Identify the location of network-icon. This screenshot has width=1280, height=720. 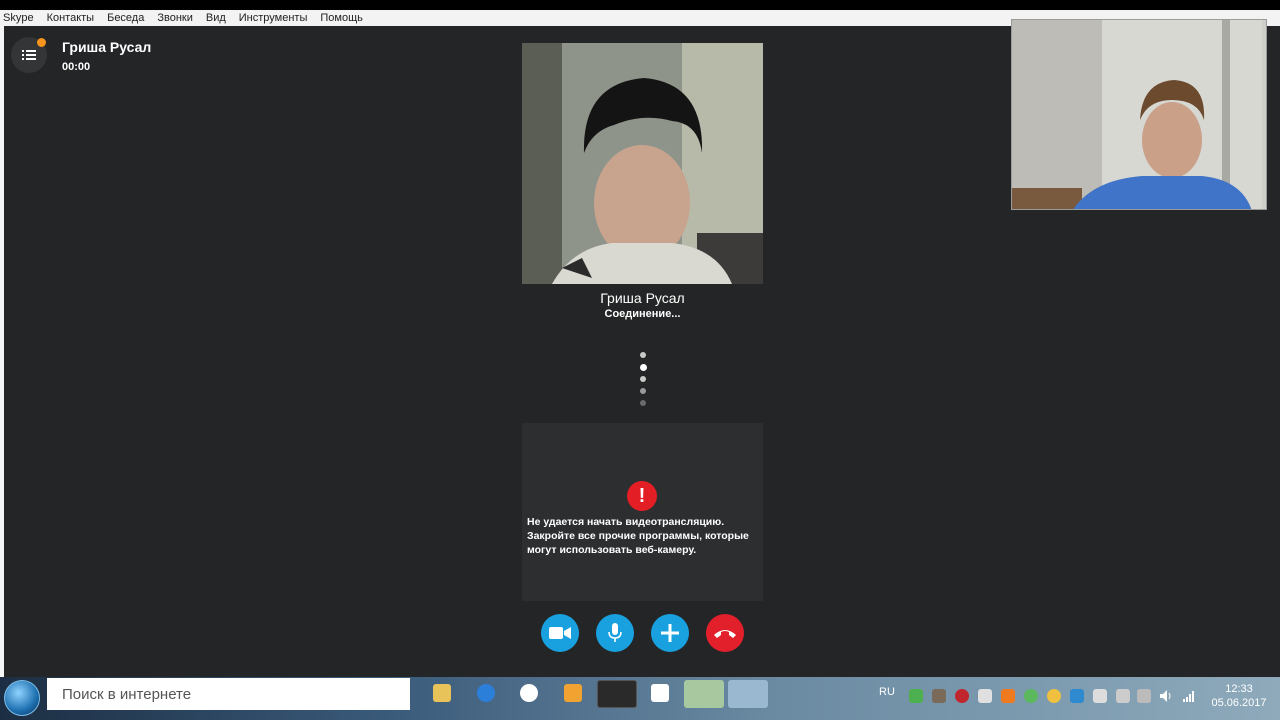
(1189, 696).